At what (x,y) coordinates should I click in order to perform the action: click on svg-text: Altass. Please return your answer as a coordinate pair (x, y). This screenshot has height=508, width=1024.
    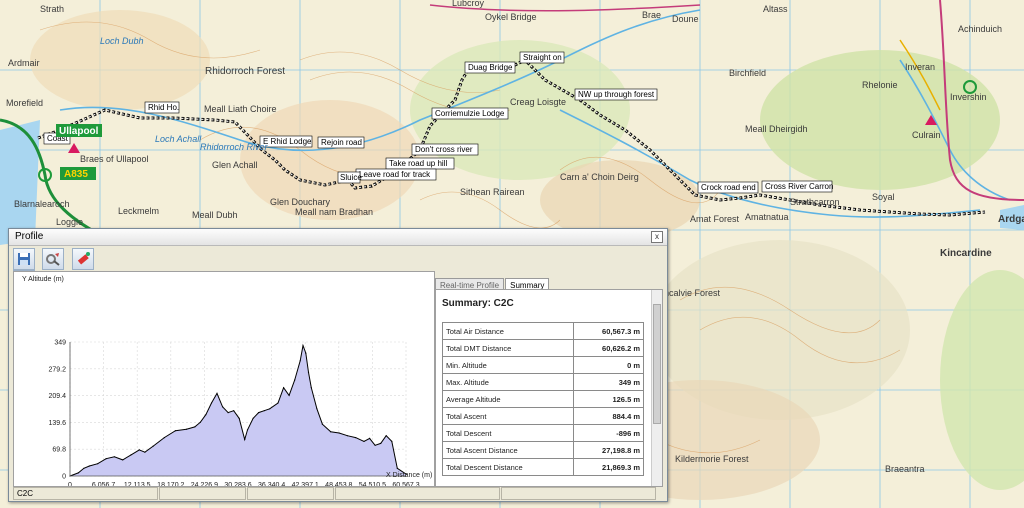
    Looking at the image, I should click on (775, 9).